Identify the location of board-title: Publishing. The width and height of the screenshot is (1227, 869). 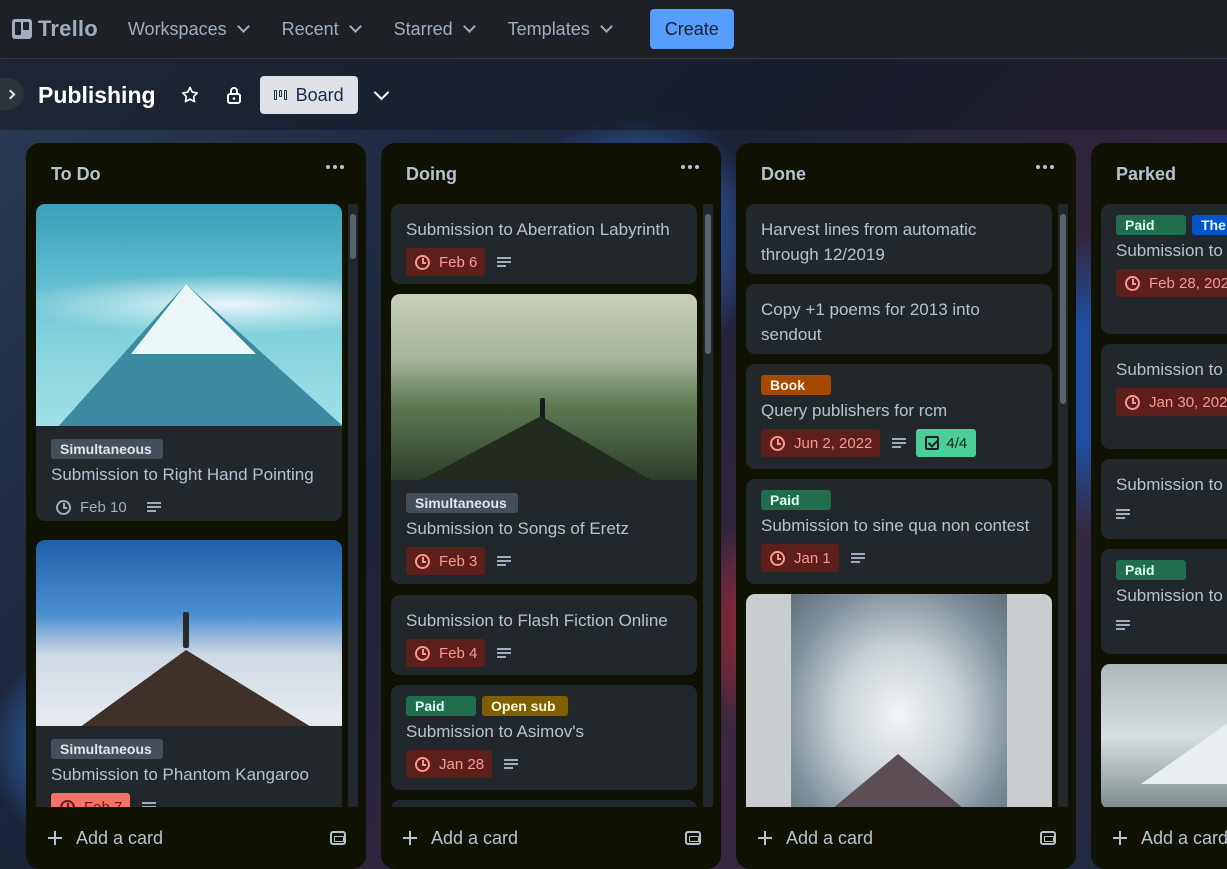
(97, 95).